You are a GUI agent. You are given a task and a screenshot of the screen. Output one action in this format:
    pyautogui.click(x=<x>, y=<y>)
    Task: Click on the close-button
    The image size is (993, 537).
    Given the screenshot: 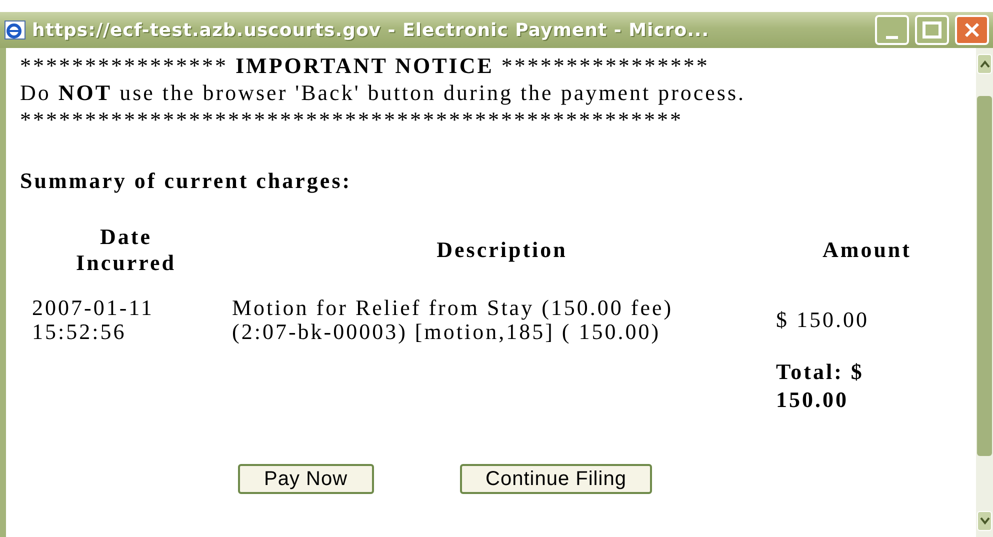 What is the action you would take?
    pyautogui.click(x=972, y=30)
    